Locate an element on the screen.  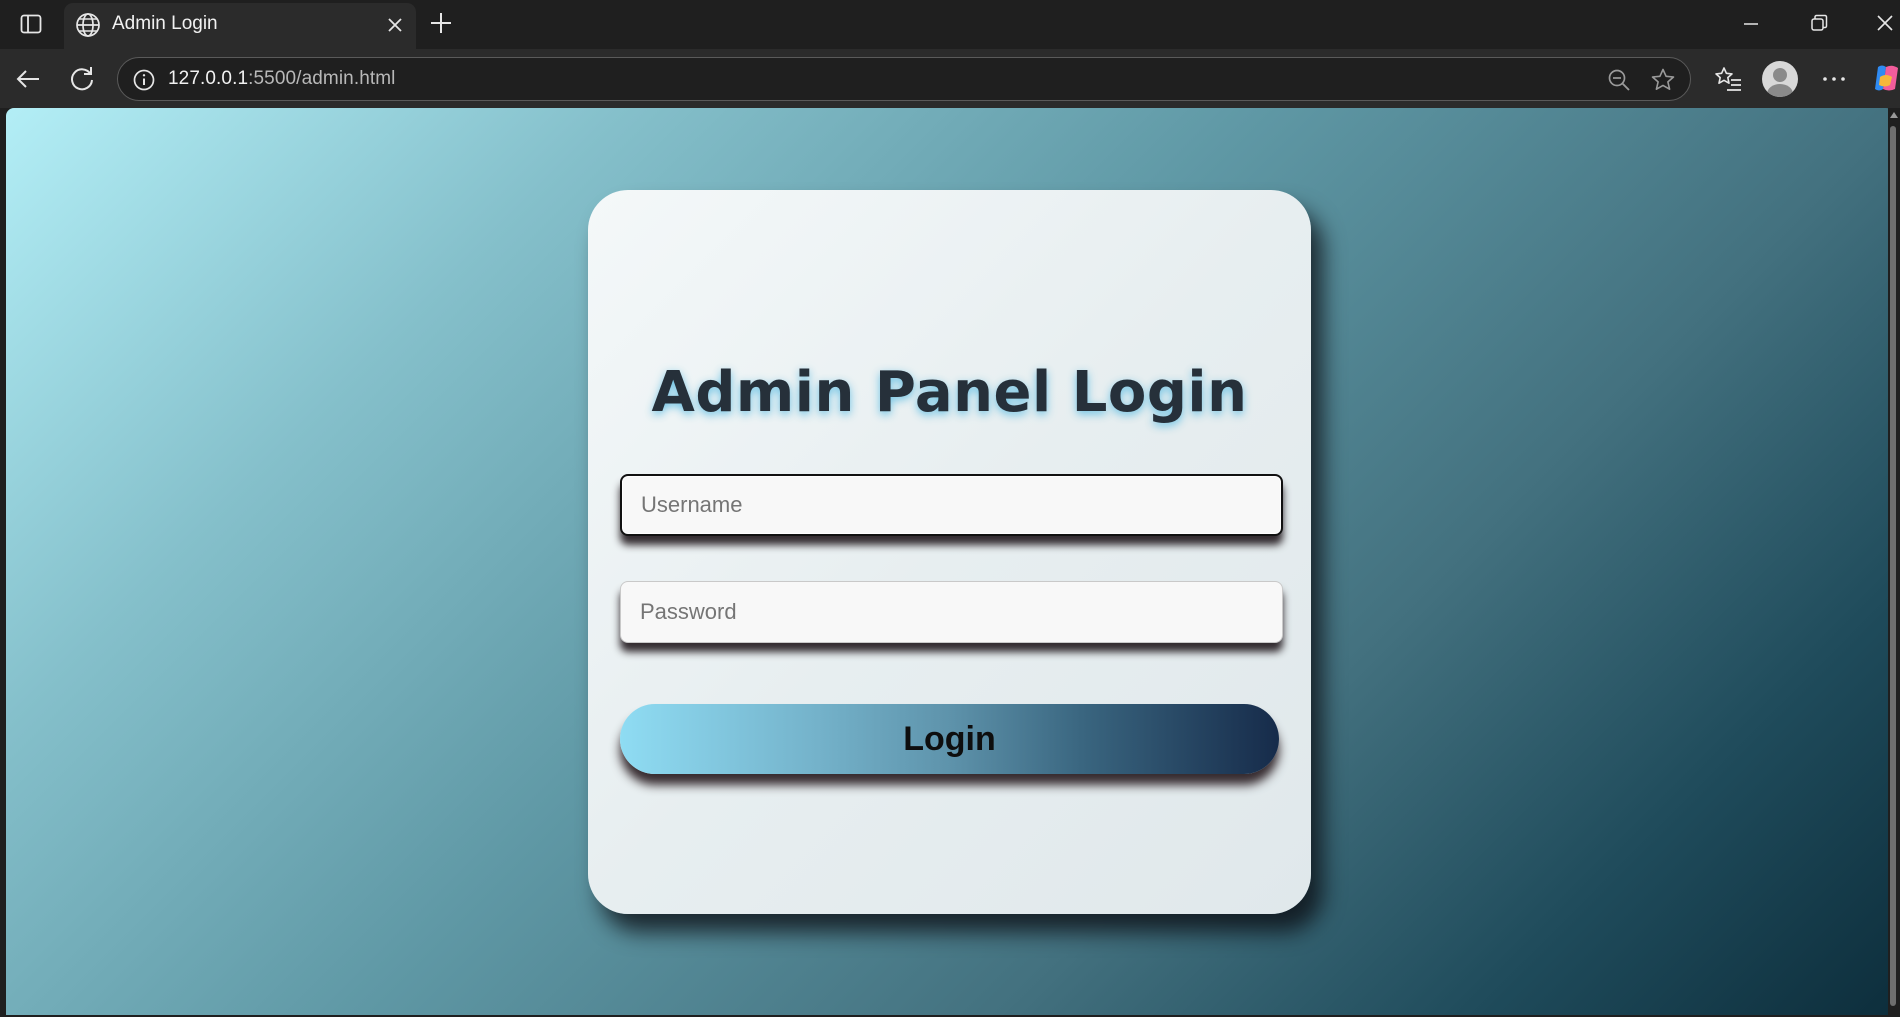
username-input is located at coordinates (951, 505).